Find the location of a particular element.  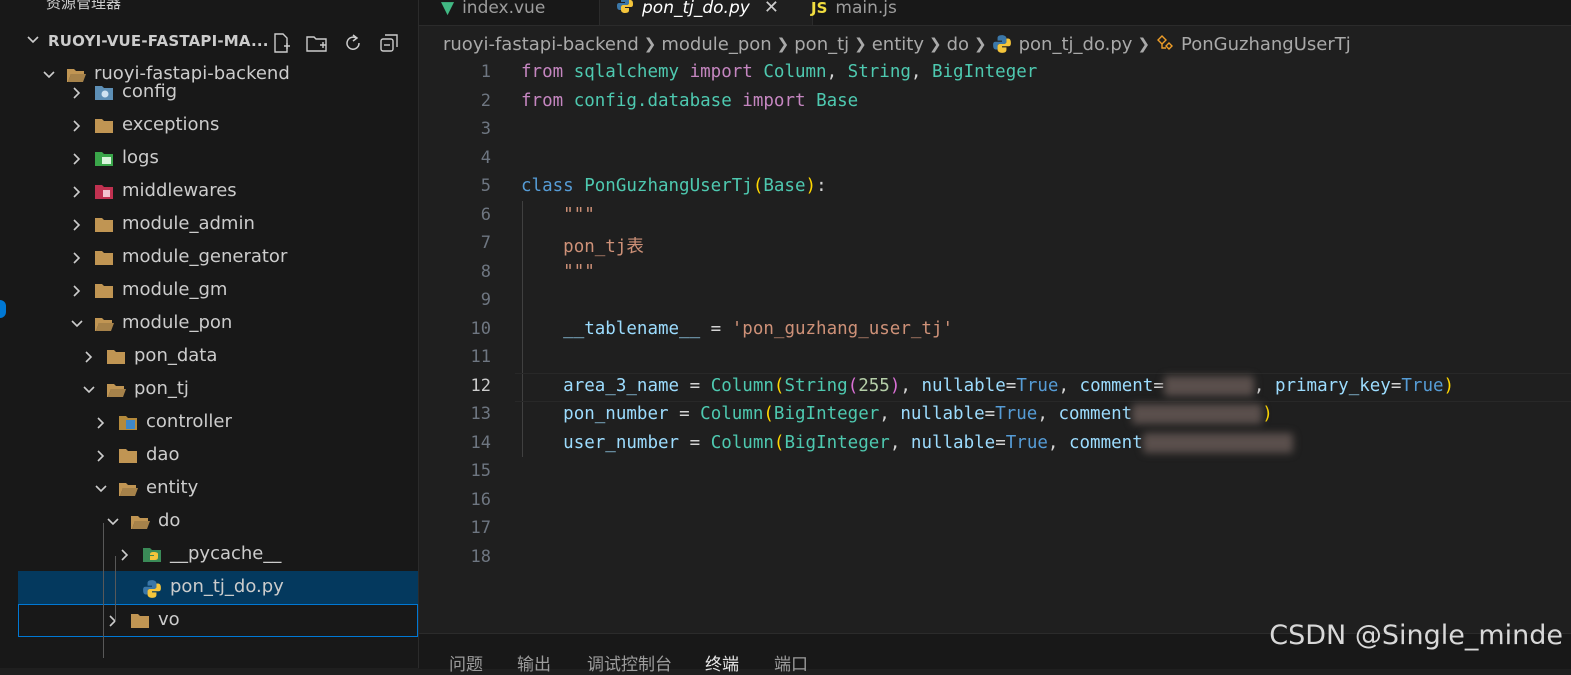

folder-item: controller is located at coordinates (218, 422).